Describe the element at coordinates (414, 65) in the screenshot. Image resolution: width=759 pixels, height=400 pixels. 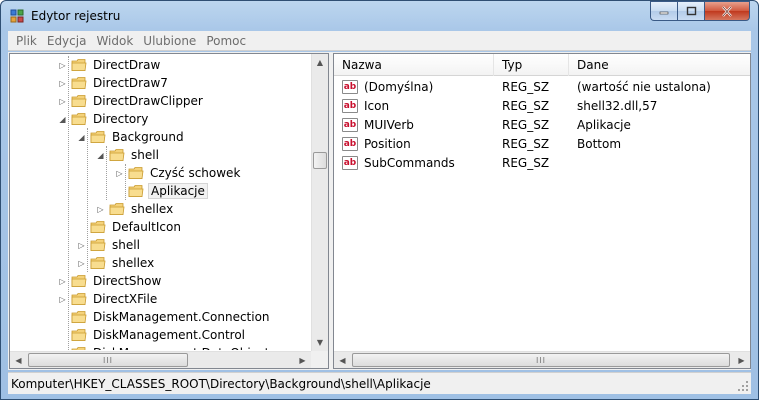
I see `column-header-name: Nazwa` at that location.